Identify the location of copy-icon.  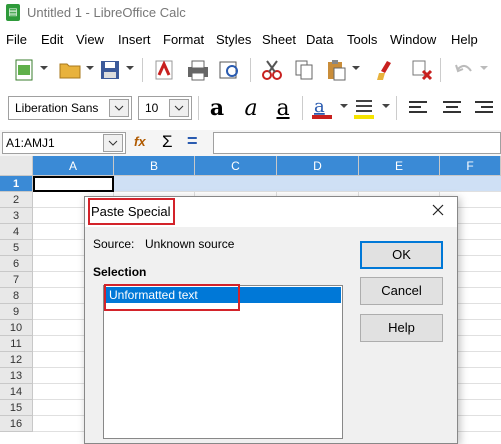
(304, 70).